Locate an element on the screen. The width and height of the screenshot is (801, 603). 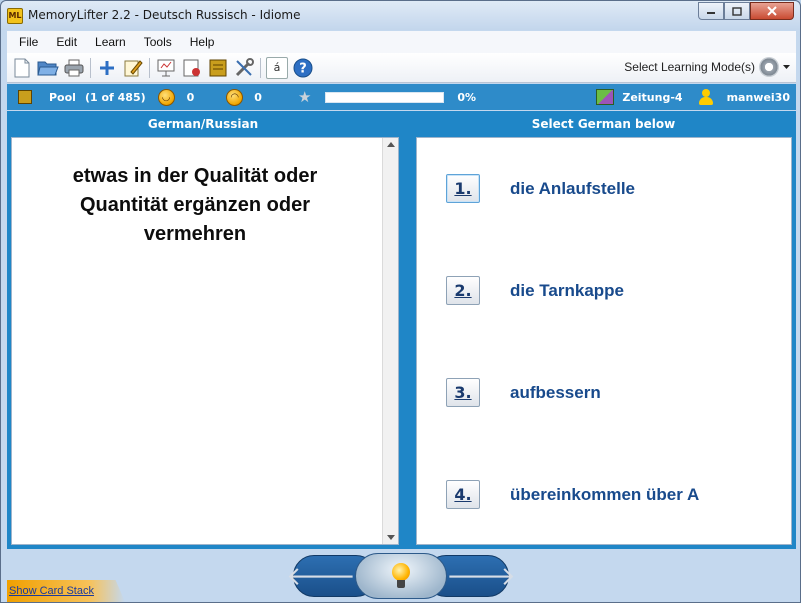
card-box-icon is located at coordinates (218, 67).